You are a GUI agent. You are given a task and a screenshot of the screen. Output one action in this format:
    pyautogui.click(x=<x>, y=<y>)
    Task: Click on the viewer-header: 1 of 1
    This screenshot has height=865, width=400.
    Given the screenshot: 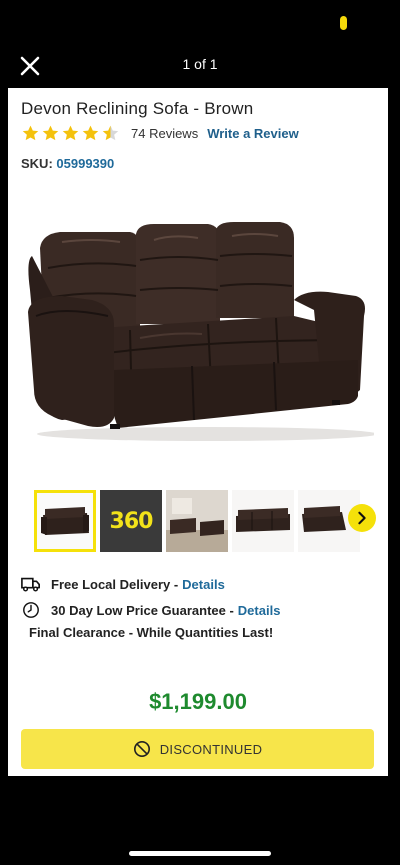 What is the action you would take?
    pyautogui.click(x=200, y=65)
    